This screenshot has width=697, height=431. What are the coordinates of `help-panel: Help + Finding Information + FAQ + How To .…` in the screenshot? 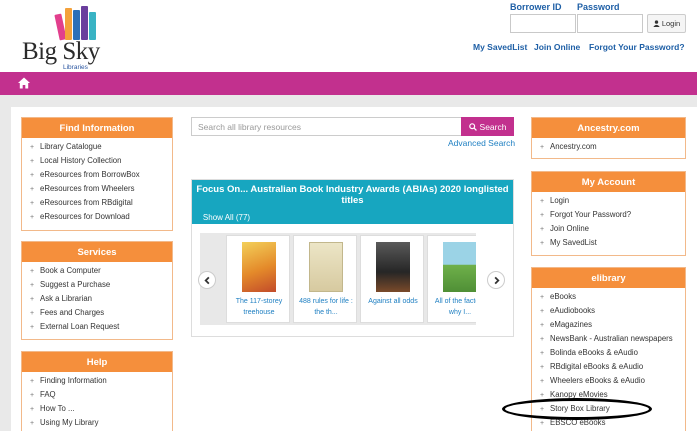 It's located at (97, 391).